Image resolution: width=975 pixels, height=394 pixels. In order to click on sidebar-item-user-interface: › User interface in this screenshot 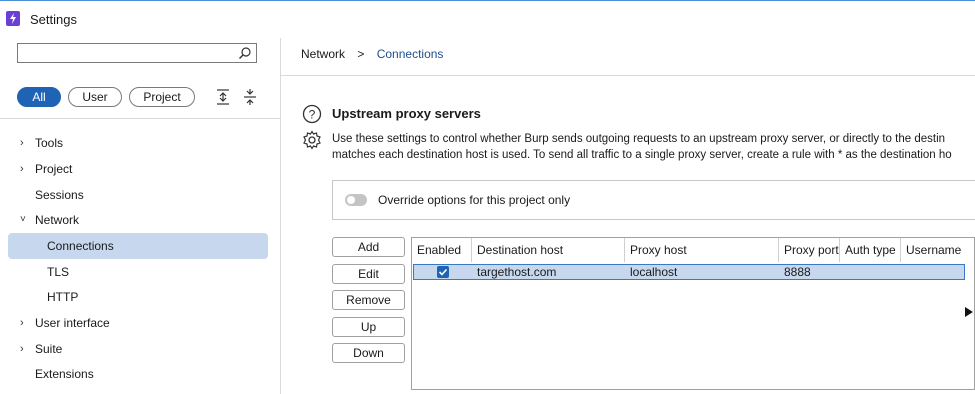, I will do `click(140, 323)`.